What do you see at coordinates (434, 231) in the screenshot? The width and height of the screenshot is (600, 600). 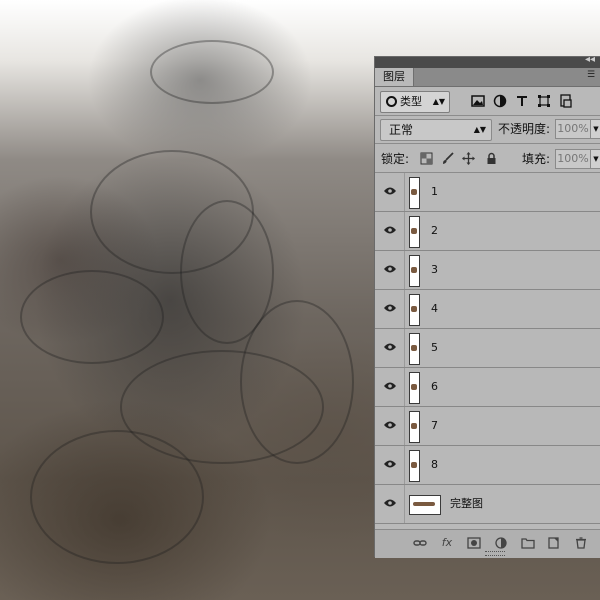 I see `layer-name: 2` at bounding box center [434, 231].